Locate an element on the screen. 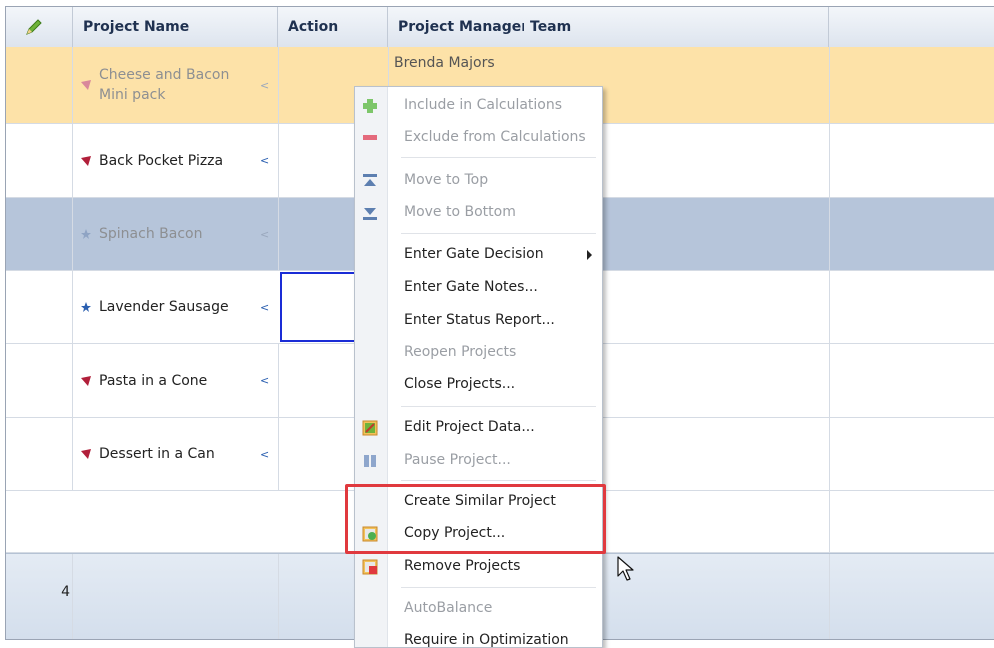 The image size is (994, 648). project-name-cell: Pasta in a Cone < is located at coordinates (175, 380).